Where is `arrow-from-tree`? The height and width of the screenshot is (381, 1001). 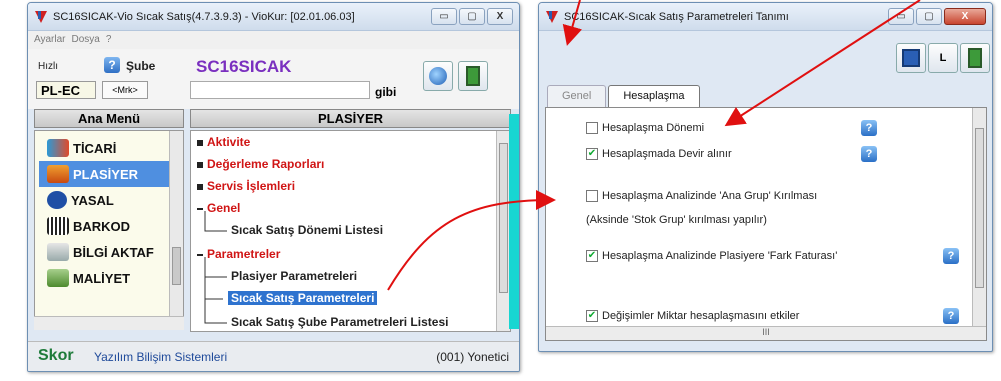
arrow-from-tree is located at coordinates (471, 240).